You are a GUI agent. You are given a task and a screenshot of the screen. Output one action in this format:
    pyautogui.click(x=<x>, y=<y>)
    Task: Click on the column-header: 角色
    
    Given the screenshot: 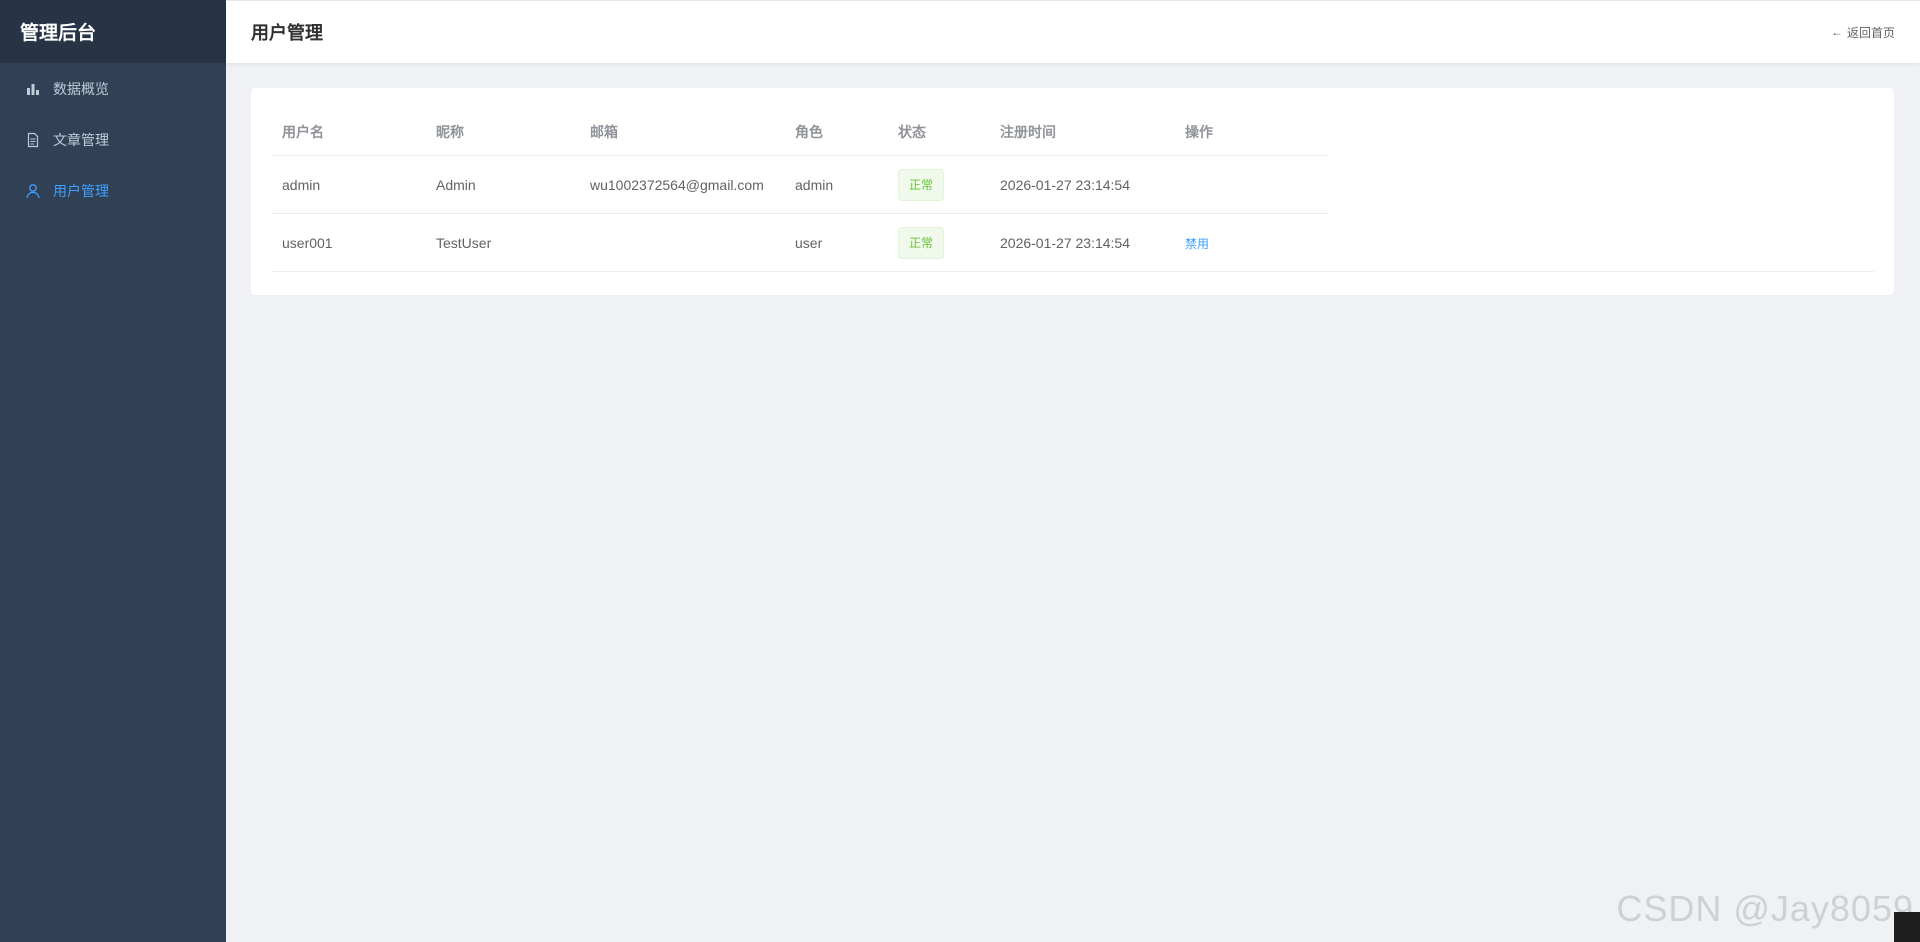 What is the action you would take?
    pyautogui.click(x=809, y=132)
    